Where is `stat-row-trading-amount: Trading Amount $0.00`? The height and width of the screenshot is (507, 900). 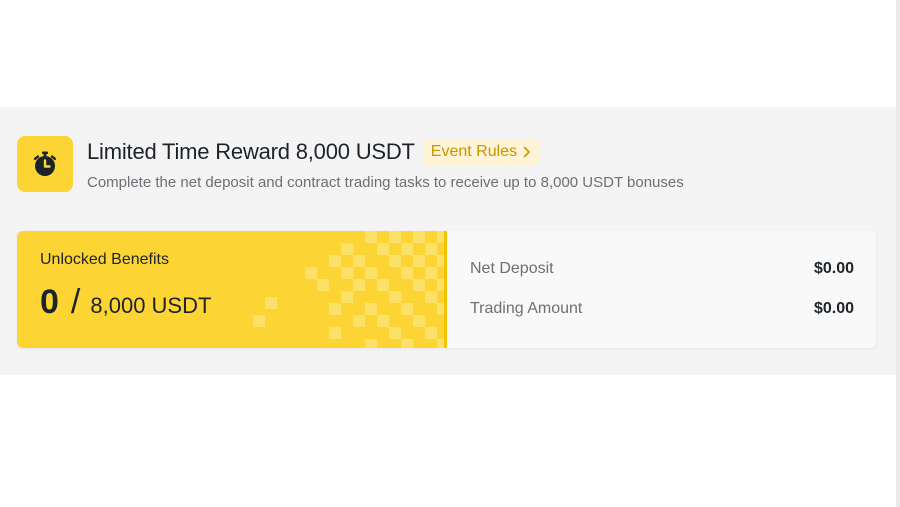
stat-row-trading-amount: Trading Amount $0.00 is located at coordinates (662, 309).